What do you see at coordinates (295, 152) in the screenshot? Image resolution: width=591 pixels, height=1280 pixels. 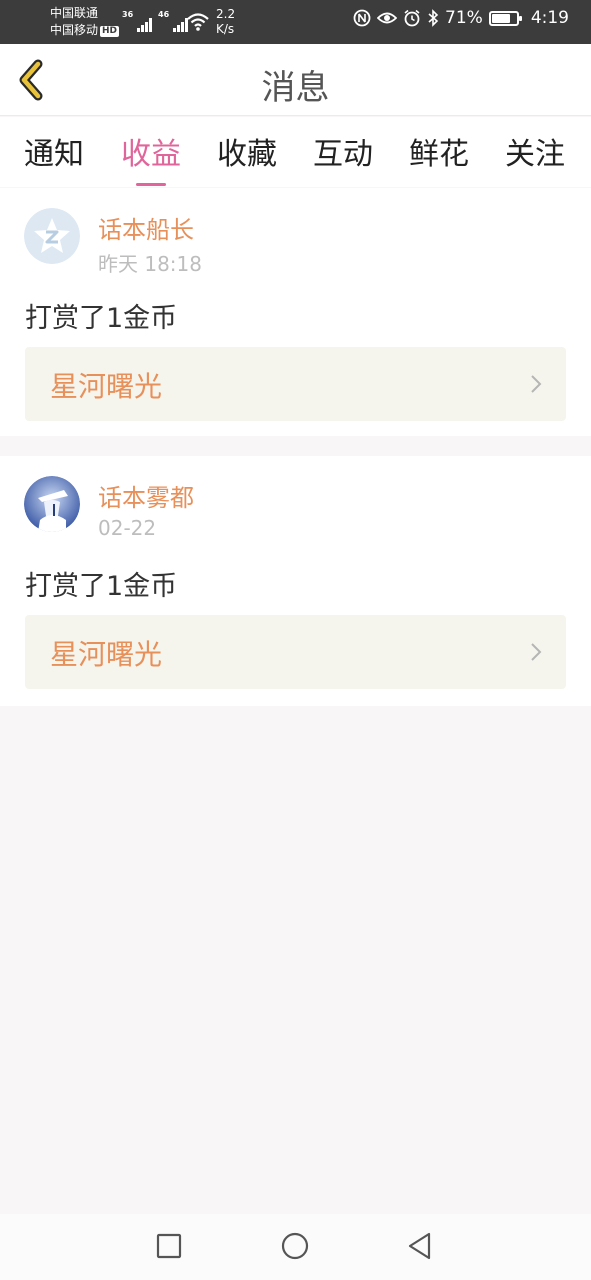 I see `tab-bar: 通知 收益 收藏 互动 鲜花 关注` at bounding box center [295, 152].